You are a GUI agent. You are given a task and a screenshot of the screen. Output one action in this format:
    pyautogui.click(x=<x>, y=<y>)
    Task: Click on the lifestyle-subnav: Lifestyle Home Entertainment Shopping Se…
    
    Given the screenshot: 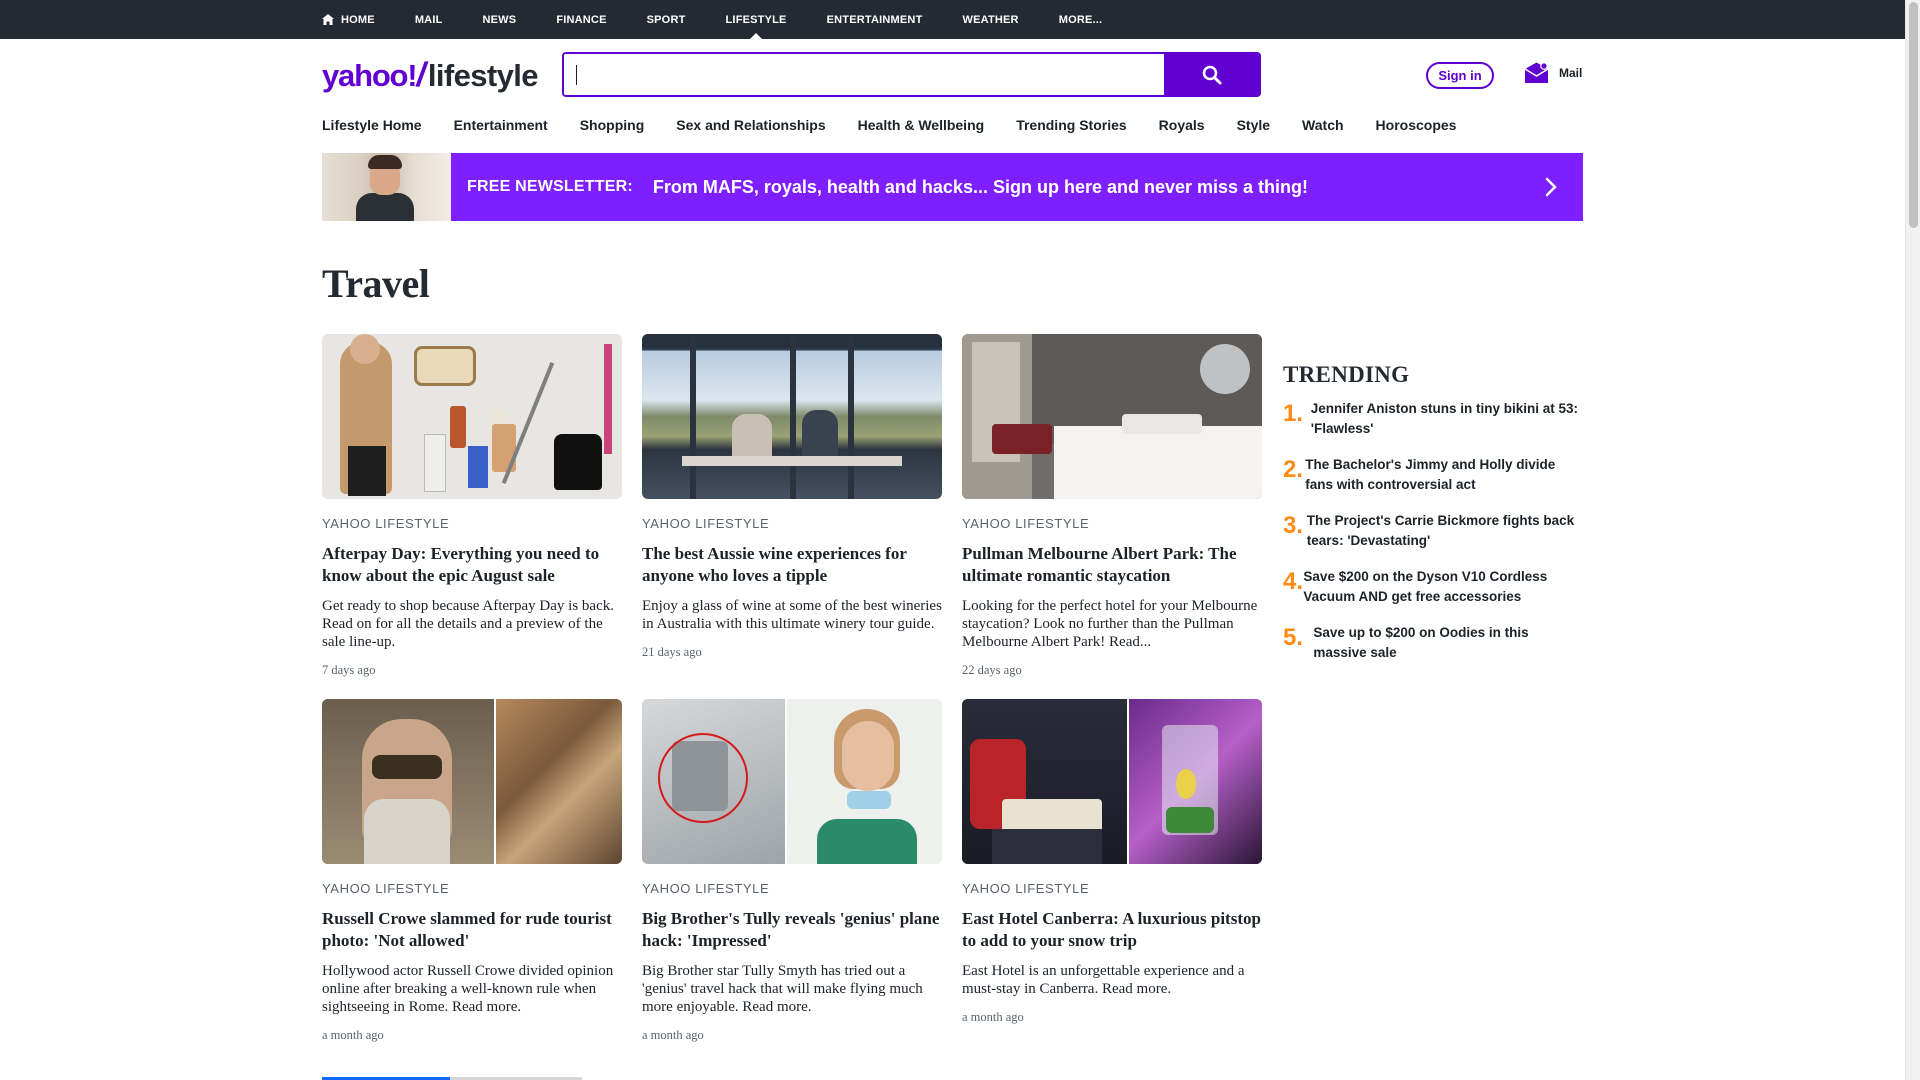 What is the action you would take?
    pyautogui.click(x=905, y=125)
    